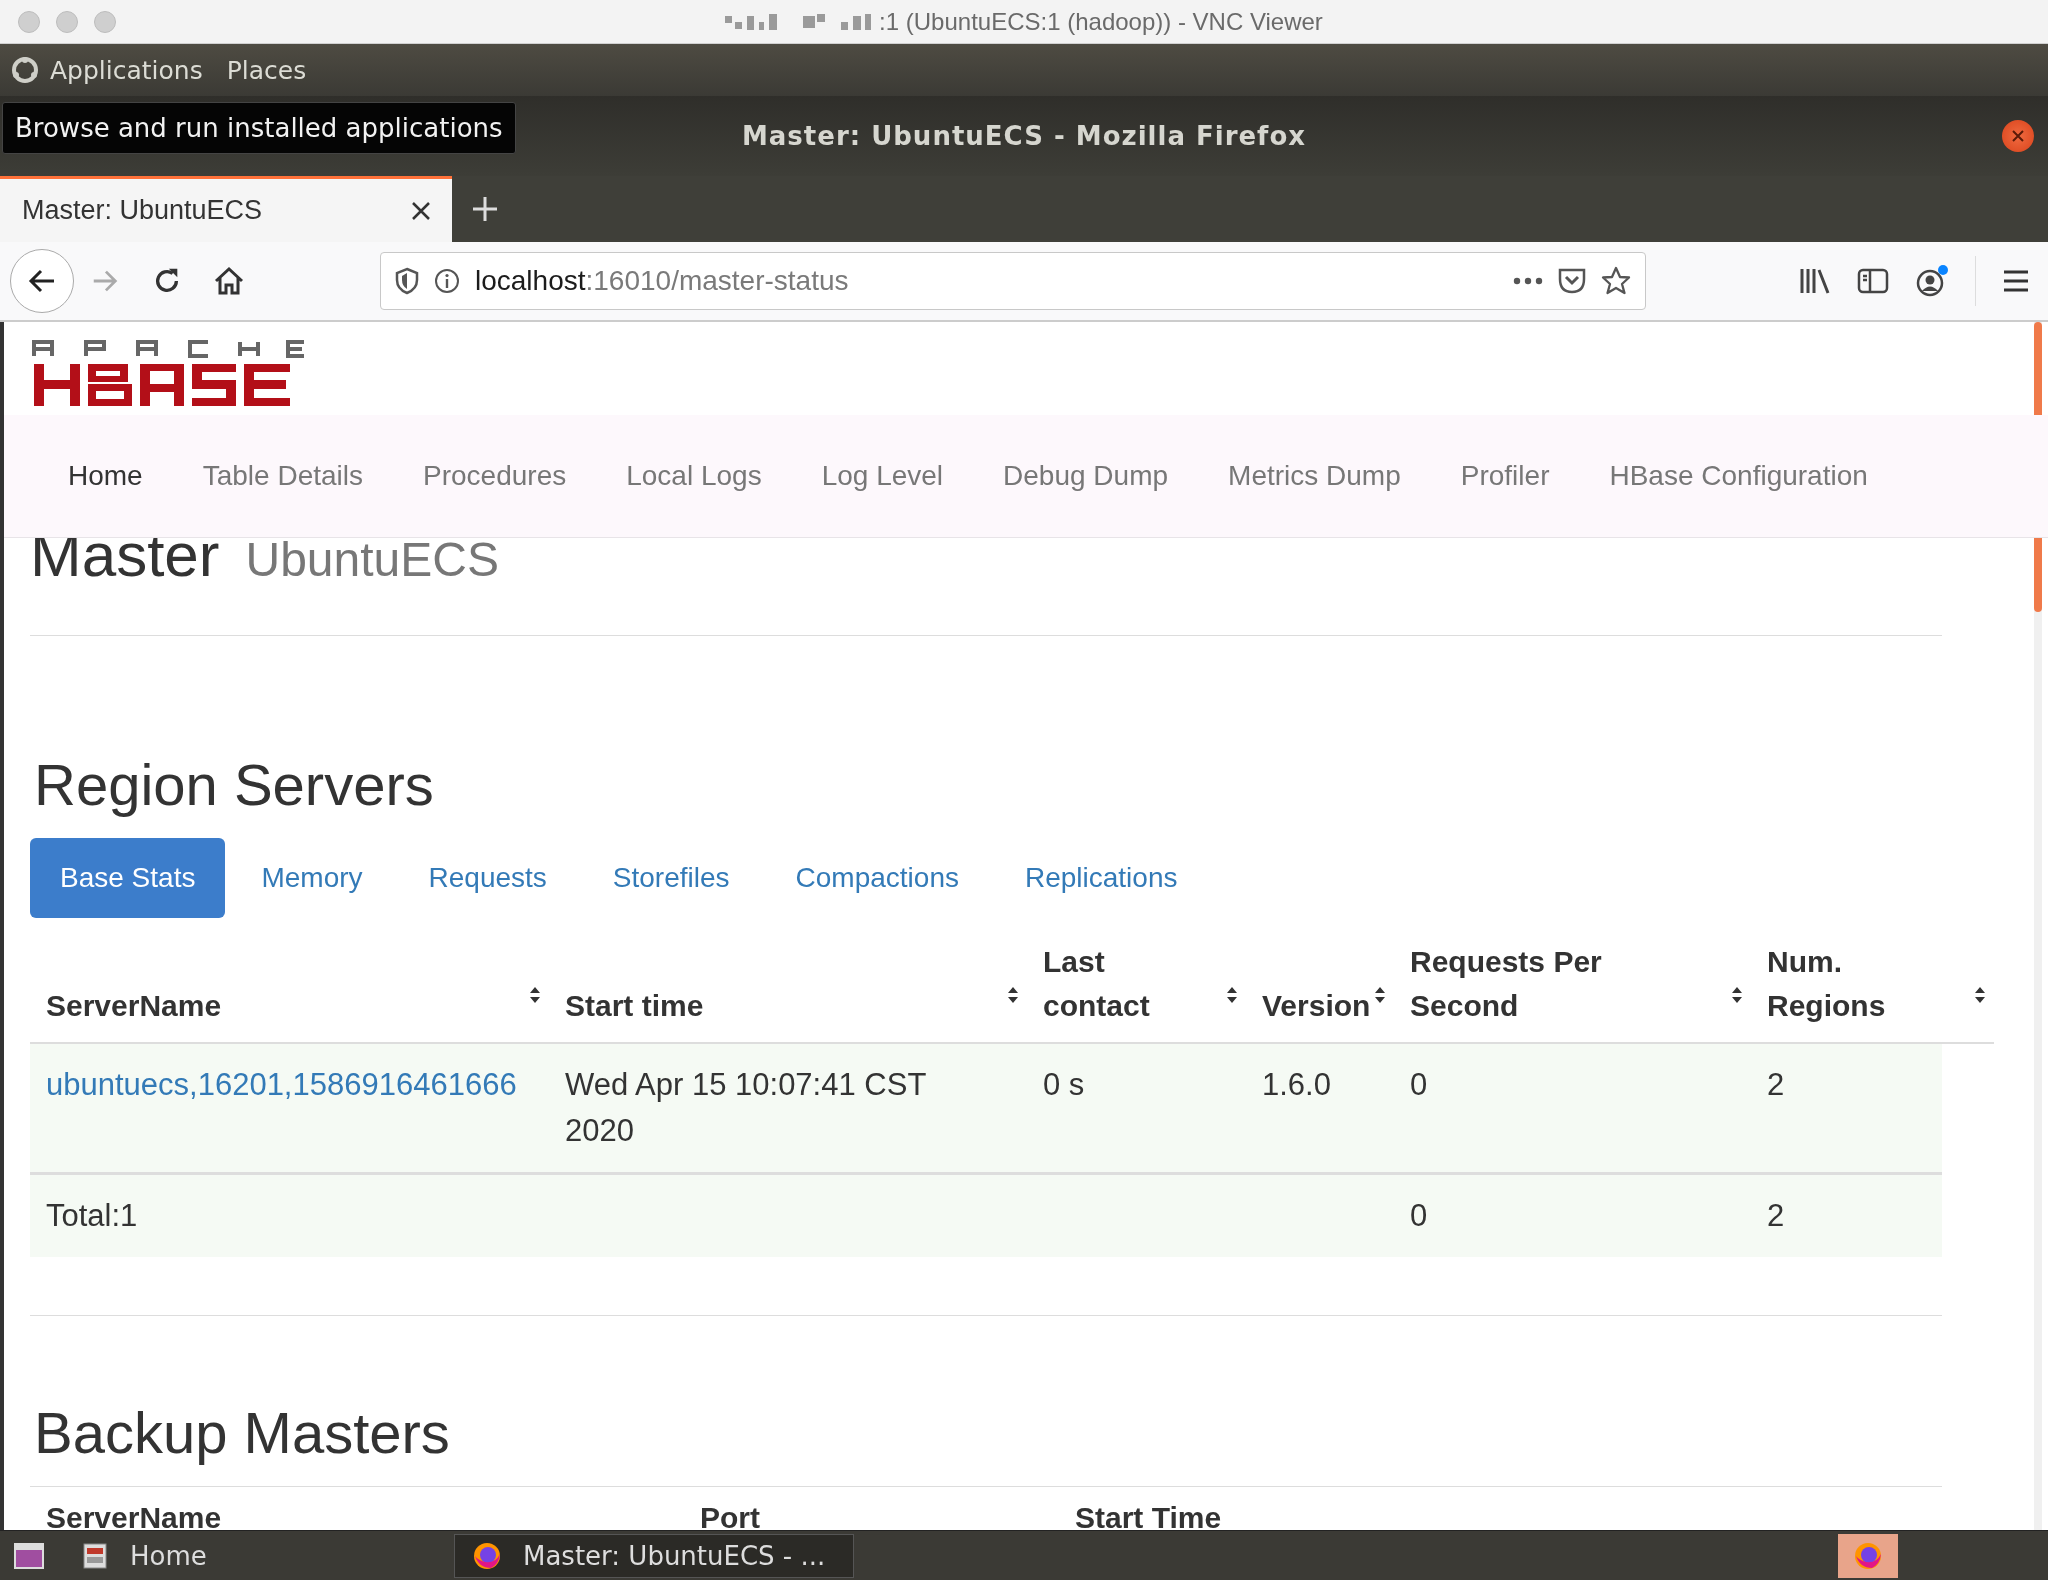 The width and height of the screenshot is (2048, 1580). Describe the element at coordinates (282, 476) in the screenshot. I see `nav-link: Table Details` at that location.